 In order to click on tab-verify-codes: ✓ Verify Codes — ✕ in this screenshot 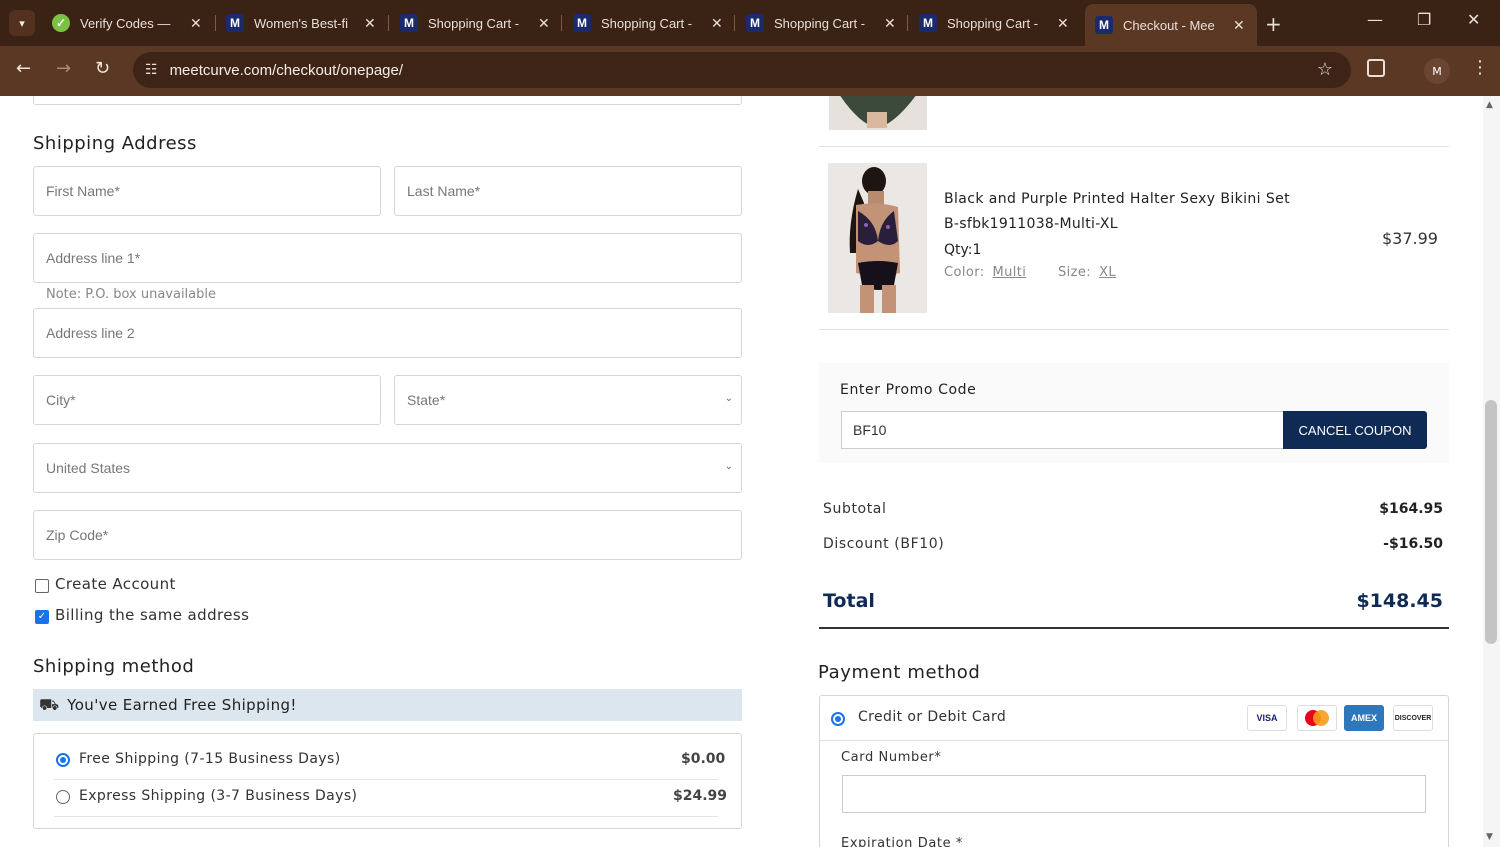, I will do `click(127, 23)`.